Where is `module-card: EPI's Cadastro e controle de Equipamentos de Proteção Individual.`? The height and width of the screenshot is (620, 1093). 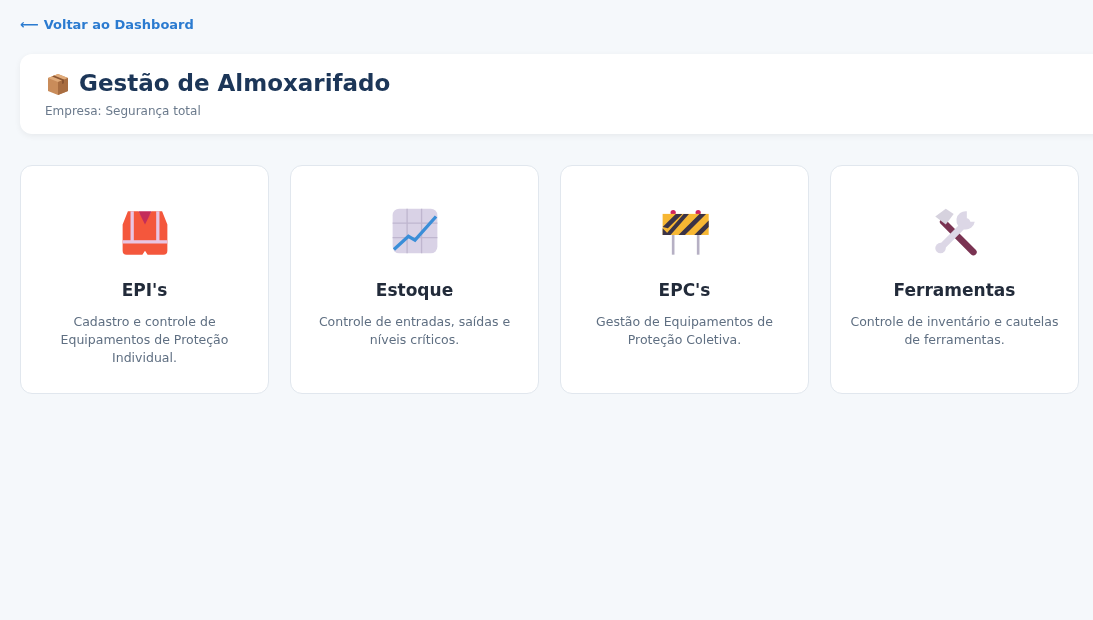
module-card: EPI's Cadastro e controle de Equipamentos de Proteção Individual. is located at coordinates (144, 279).